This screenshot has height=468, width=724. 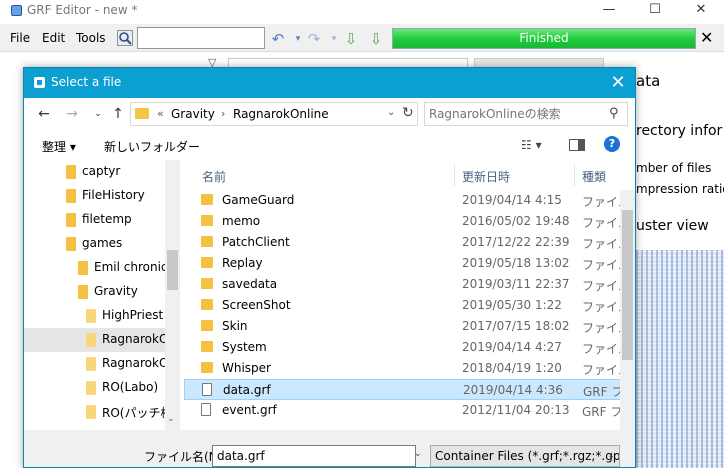 I want to click on minimize-button: —, so click(x=609, y=11).